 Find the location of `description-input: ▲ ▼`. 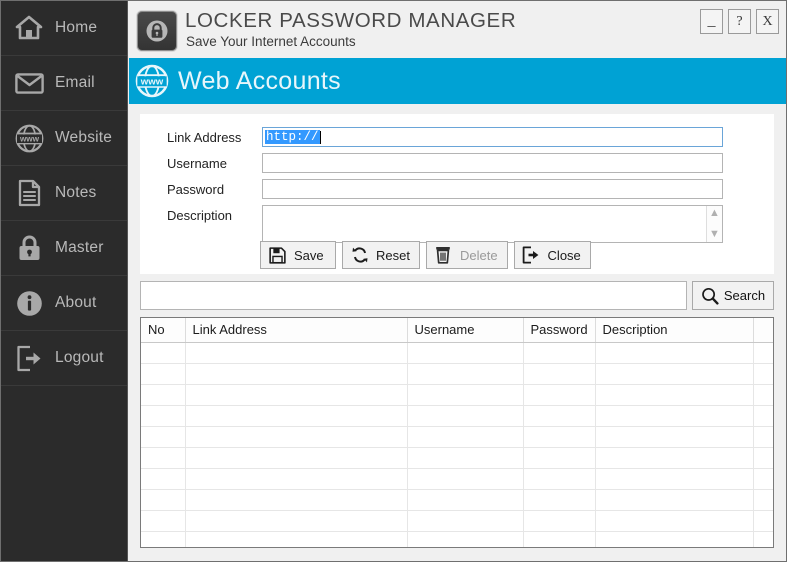

description-input: ▲ ▼ is located at coordinates (492, 224).